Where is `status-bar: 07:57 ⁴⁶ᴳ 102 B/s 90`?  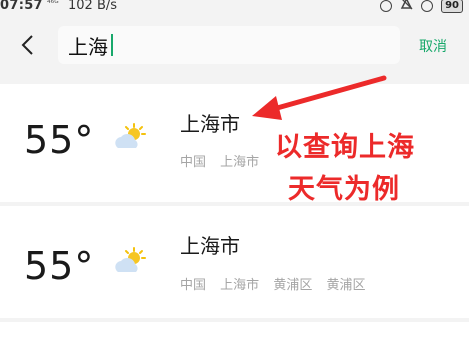
status-bar: 07:57 ⁴⁶ᴳ 102 B/s 90 is located at coordinates (234, 10).